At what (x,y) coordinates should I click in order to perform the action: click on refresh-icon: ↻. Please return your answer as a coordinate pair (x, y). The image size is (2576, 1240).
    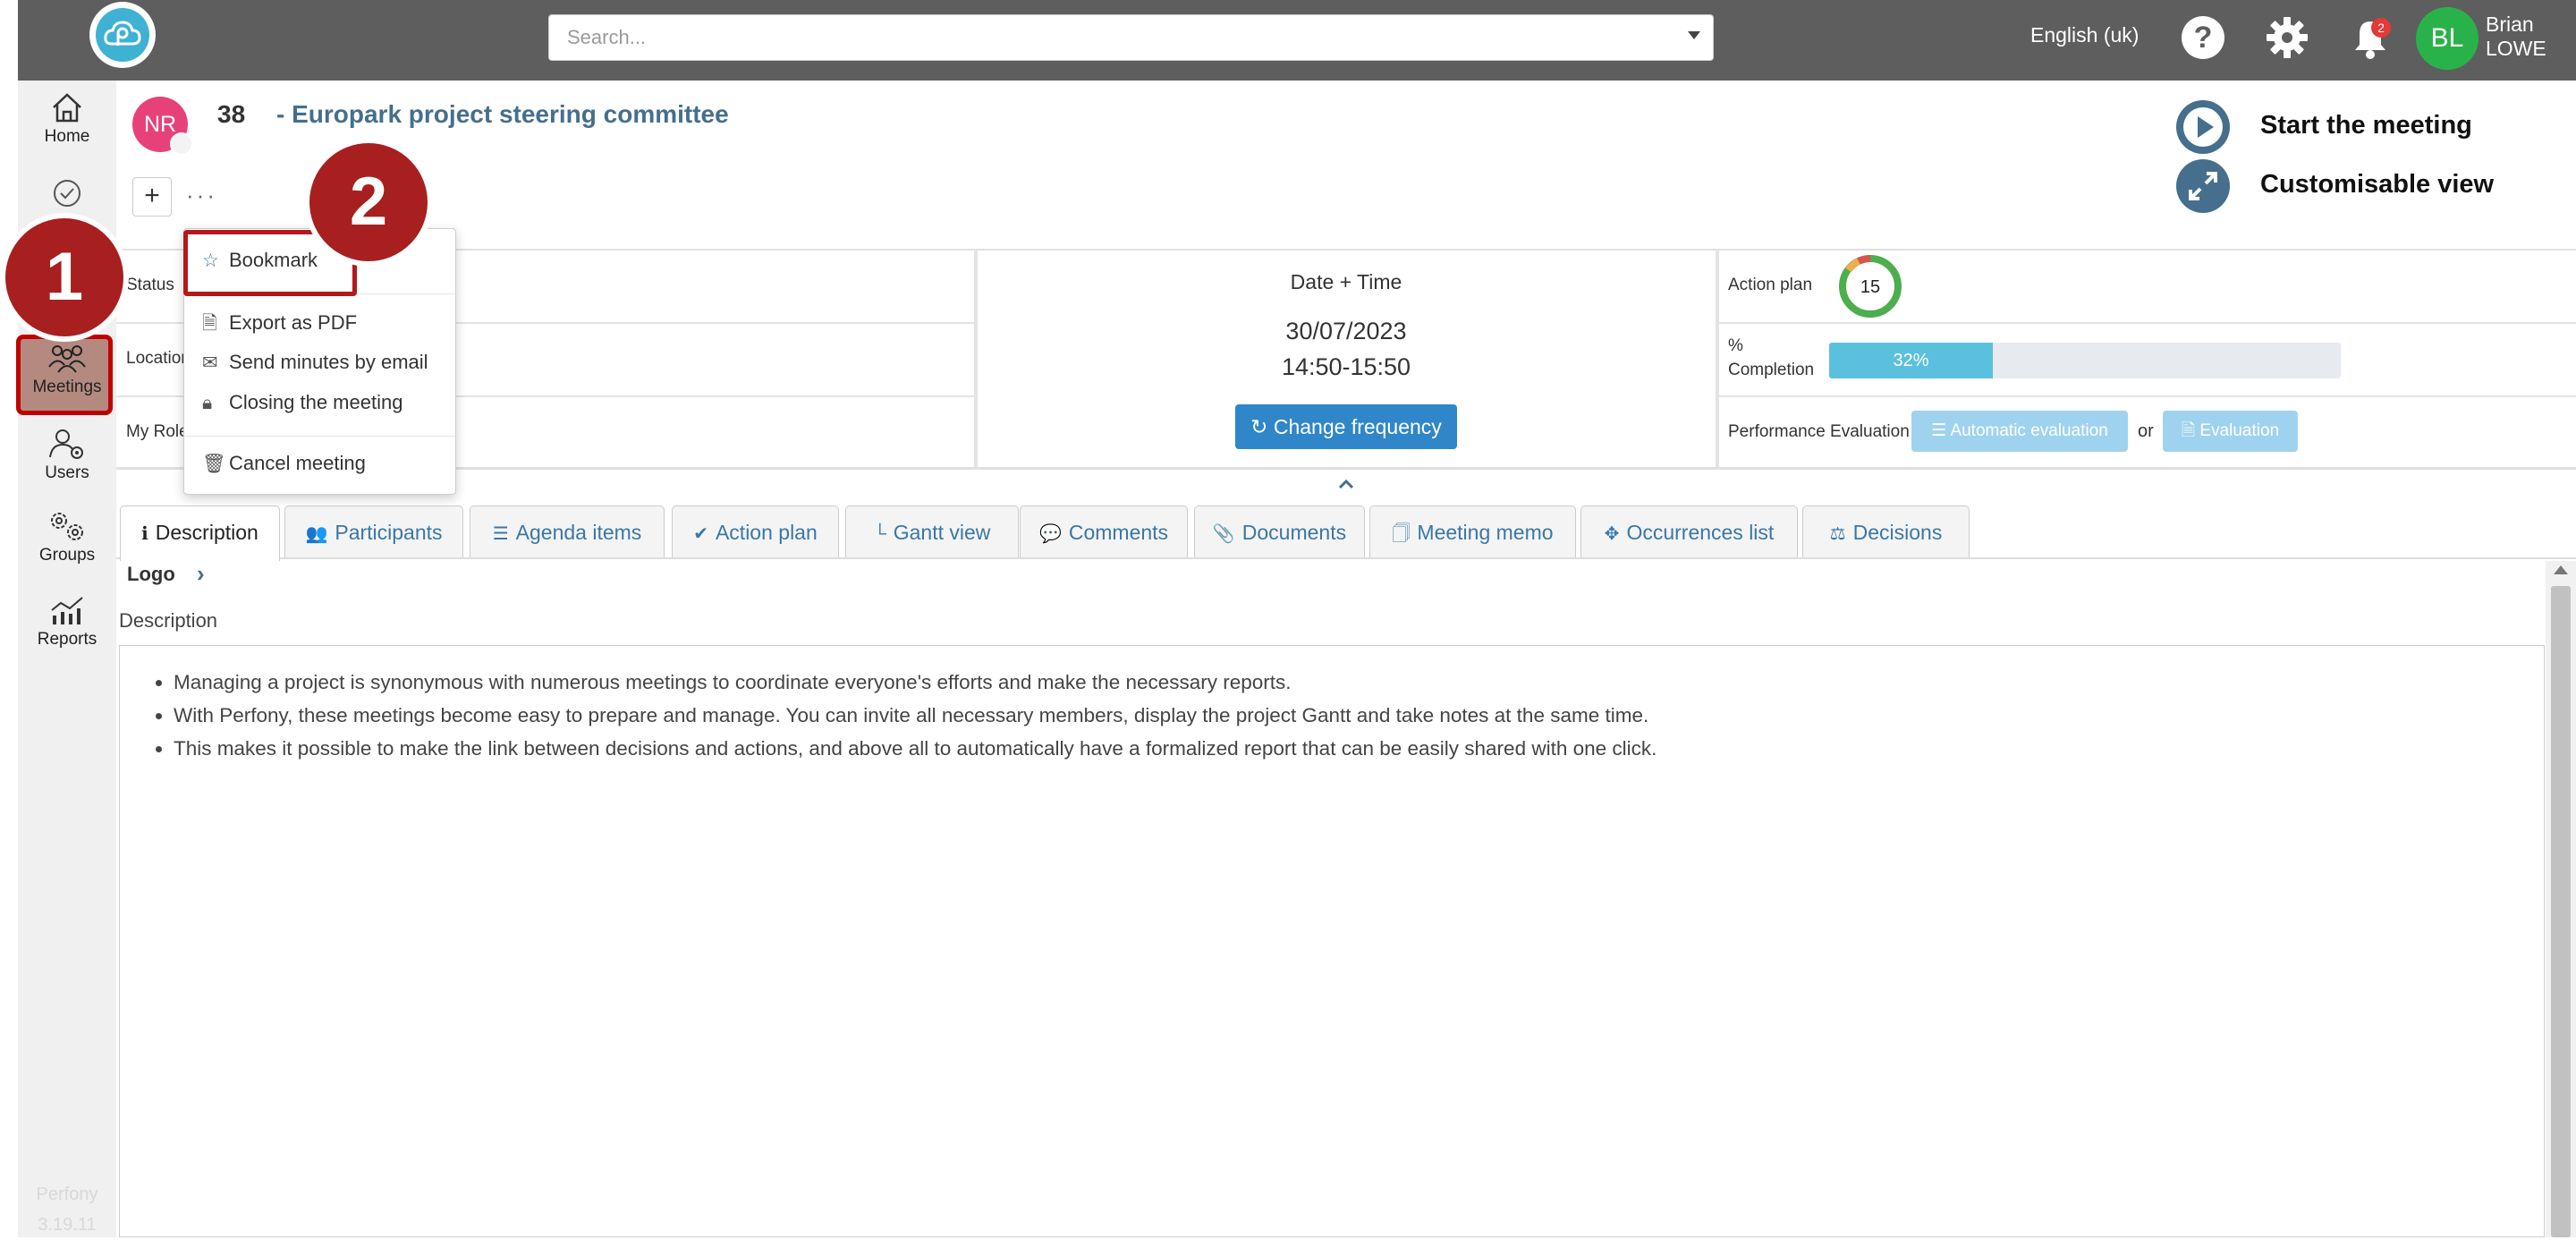
    Looking at the image, I should click on (1262, 426).